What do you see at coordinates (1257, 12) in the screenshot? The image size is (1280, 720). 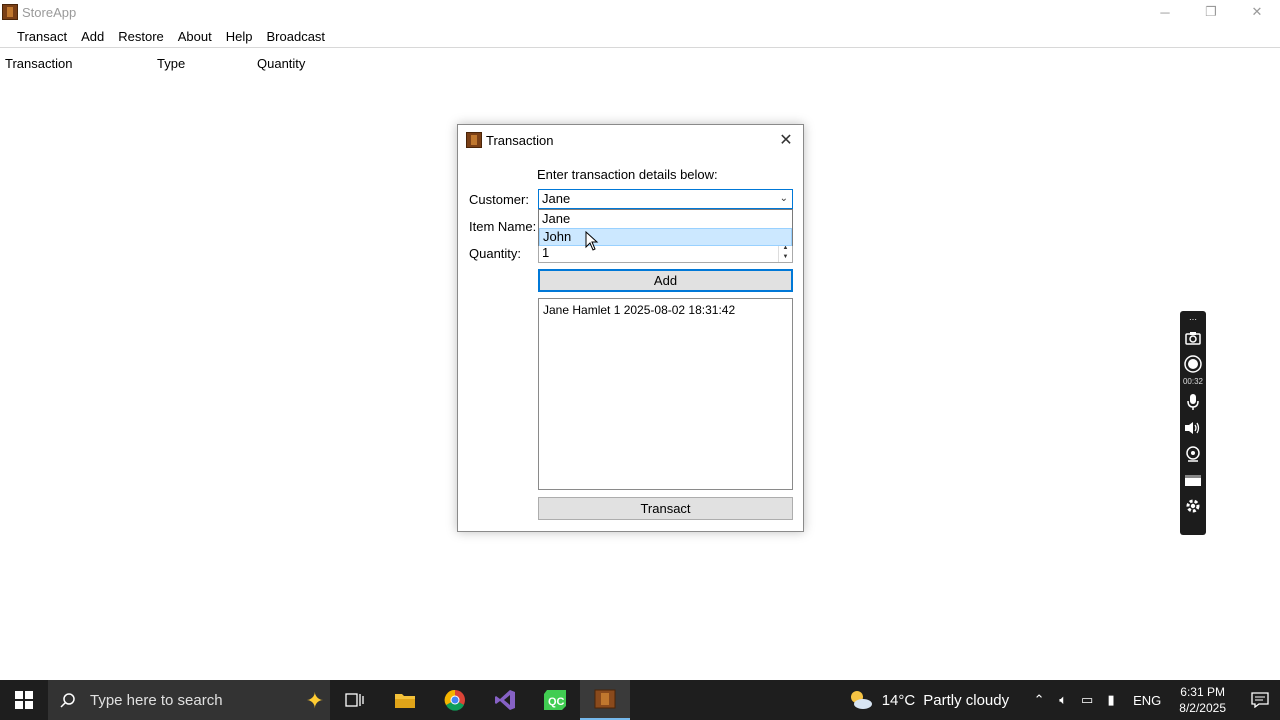 I see `close-button: ✕` at bounding box center [1257, 12].